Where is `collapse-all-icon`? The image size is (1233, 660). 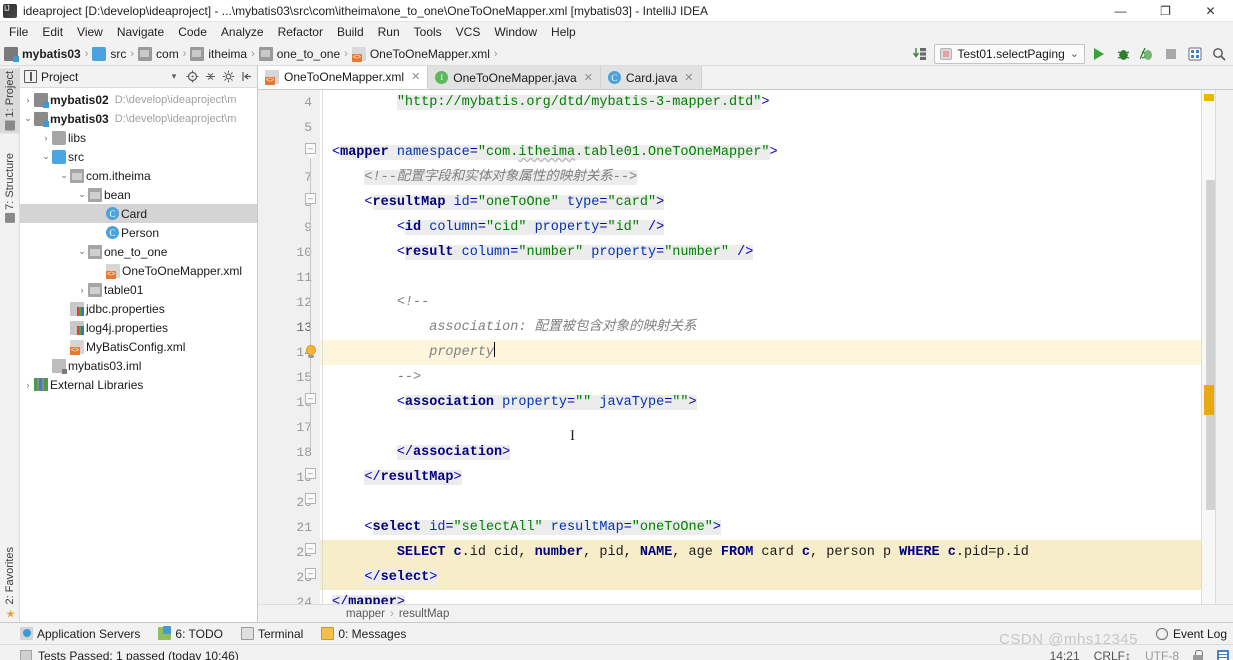 collapse-all-icon is located at coordinates (210, 77).